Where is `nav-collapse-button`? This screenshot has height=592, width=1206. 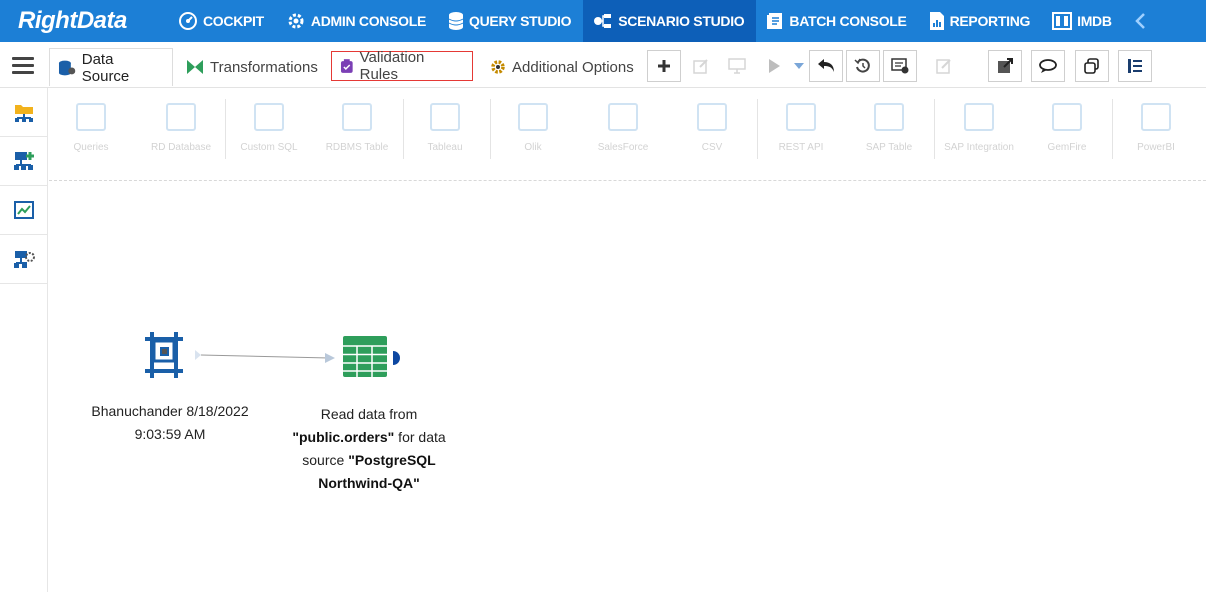 nav-collapse-button is located at coordinates (1140, 21).